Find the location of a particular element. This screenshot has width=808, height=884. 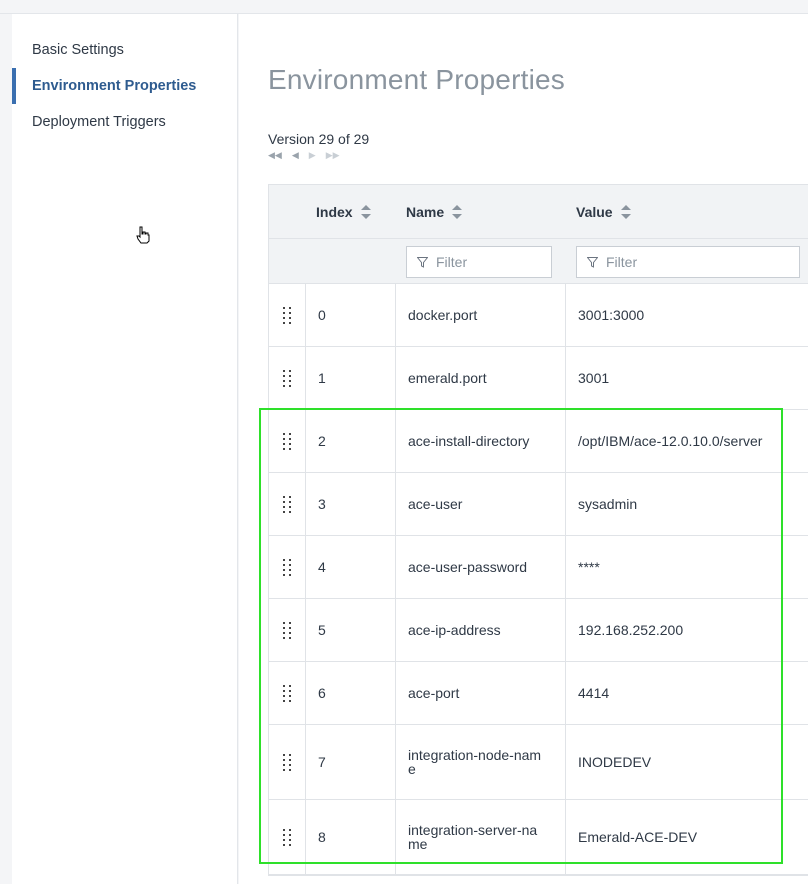

value-cell: INODEDEV is located at coordinates (686, 762).